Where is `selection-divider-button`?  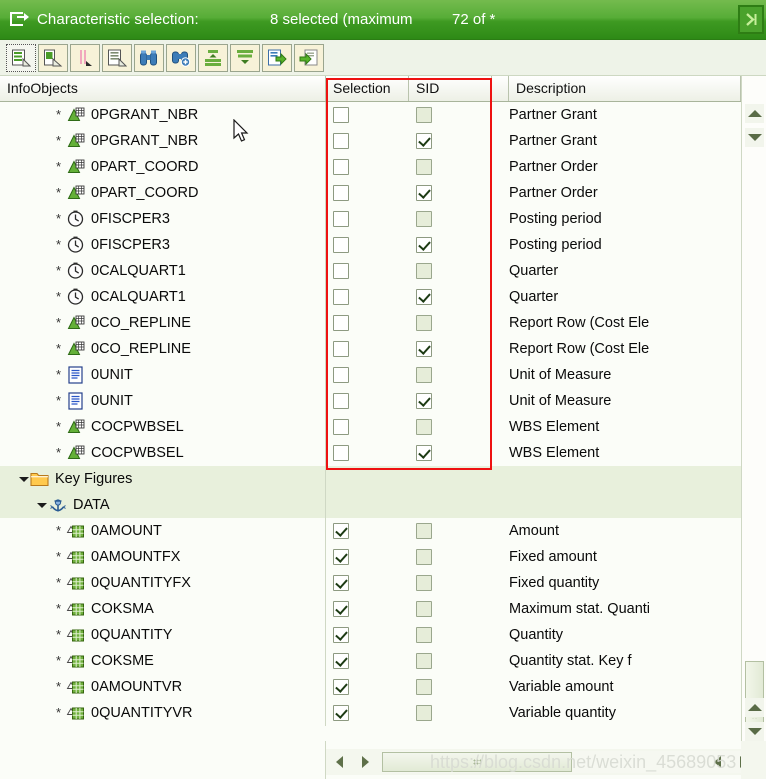
selection-divider-button is located at coordinates (85, 57).